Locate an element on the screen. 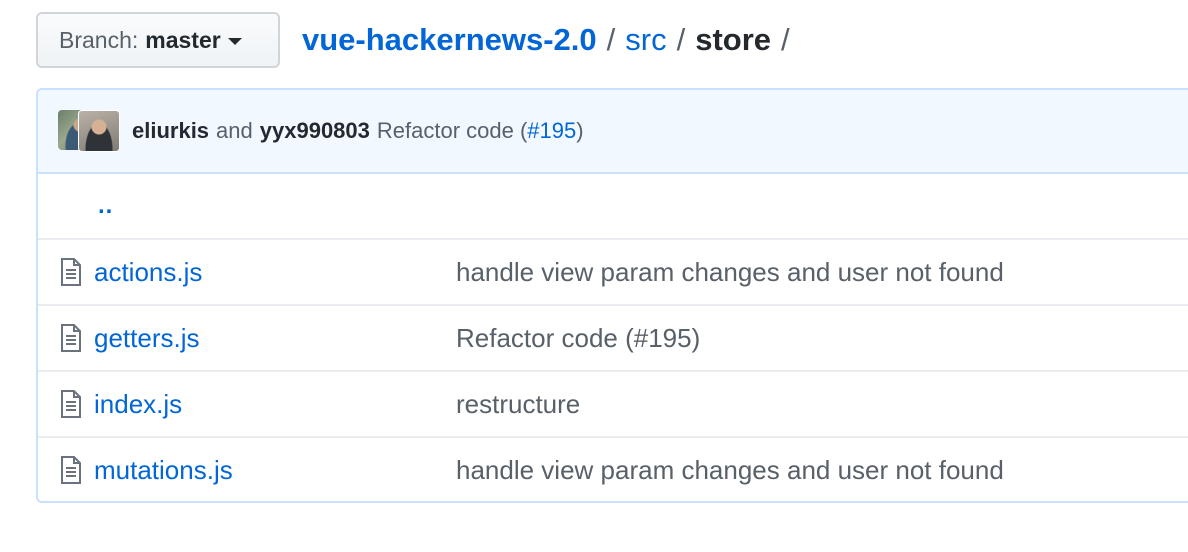 The height and width of the screenshot is (552, 1188). file-row: getters.js Refactor code (#195) is located at coordinates (613, 337).